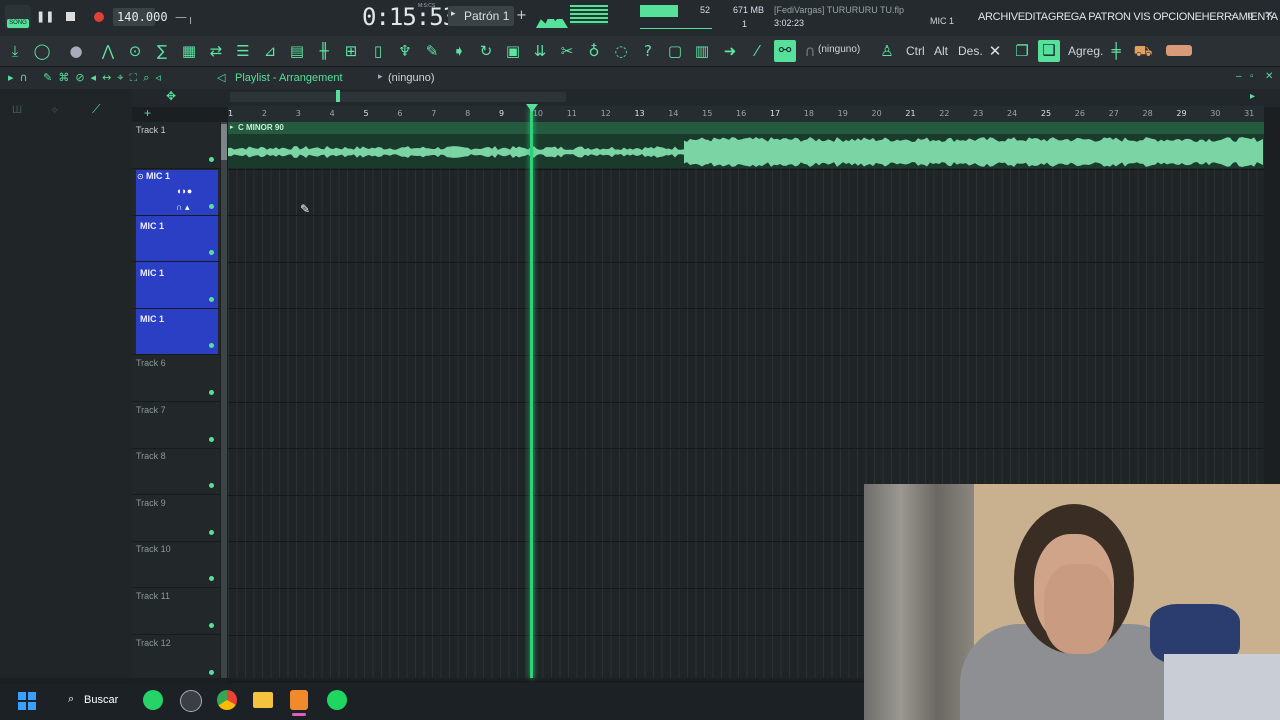 Image resolution: width=1280 pixels, height=720 pixels. I want to click on playlist-icon: ▤, so click(297, 51).